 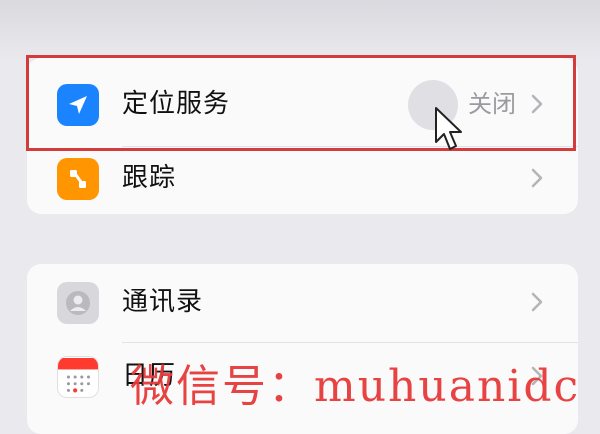 What do you see at coordinates (78, 303) in the screenshot?
I see `contacts-icon` at bounding box center [78, 303].